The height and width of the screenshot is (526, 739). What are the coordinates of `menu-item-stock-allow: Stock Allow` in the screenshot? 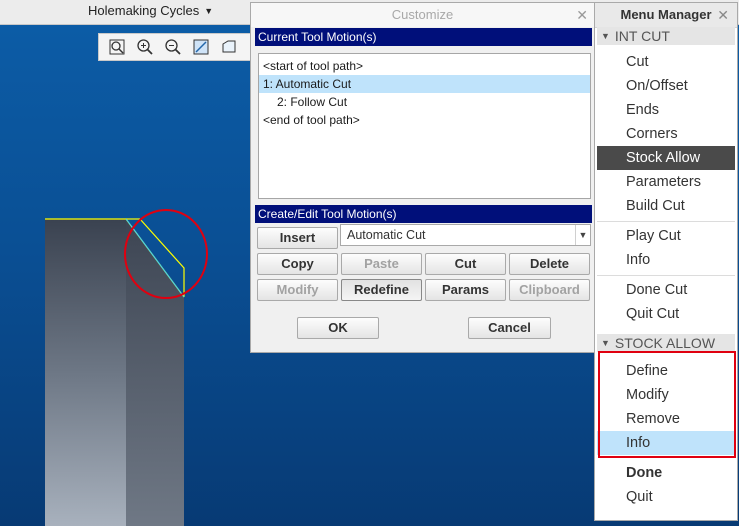 It's located at (666, 158).